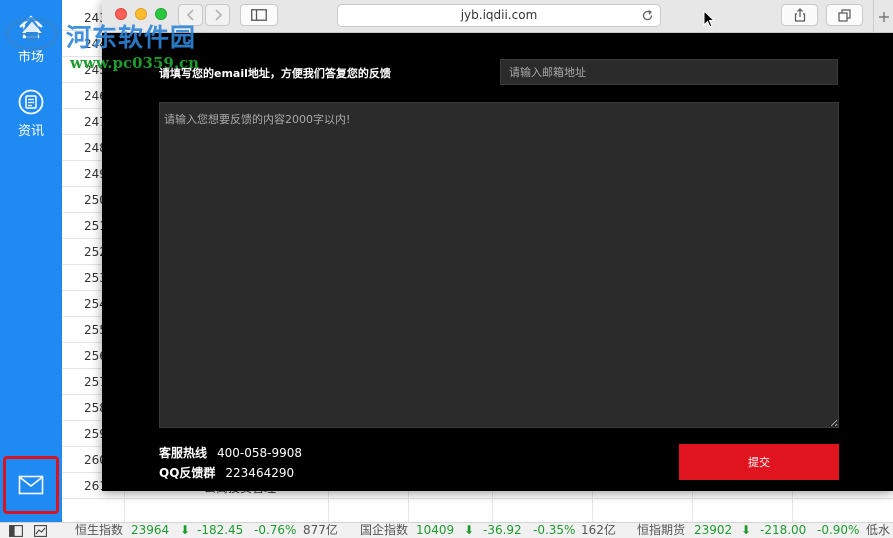 This screenshot has width=893, height=538. Describe the element at coordinates (135, 63) in the screenshot. I see `watermark-url: www.pc0359.cn` at that location.